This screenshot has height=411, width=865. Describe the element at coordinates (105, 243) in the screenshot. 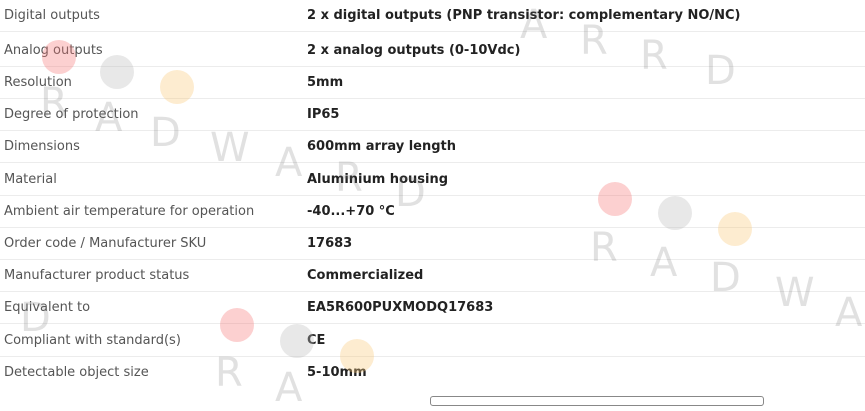

I see `spec-label: Order code / Manufacturer SKU` at that location.